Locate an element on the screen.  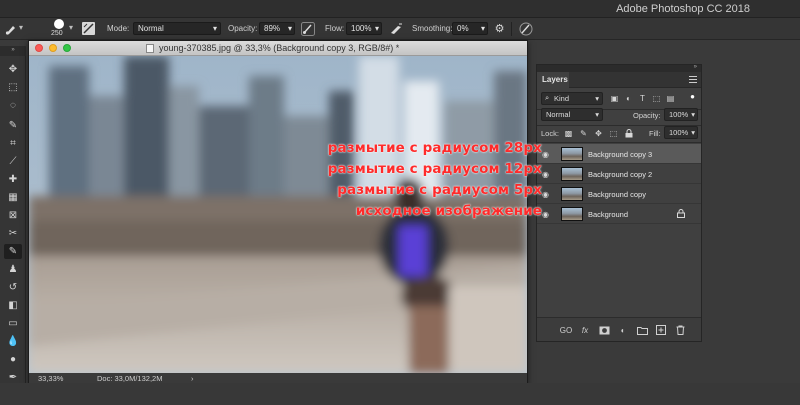
clone-stamp-tool: ♟ is located at coordinates (13, 269).